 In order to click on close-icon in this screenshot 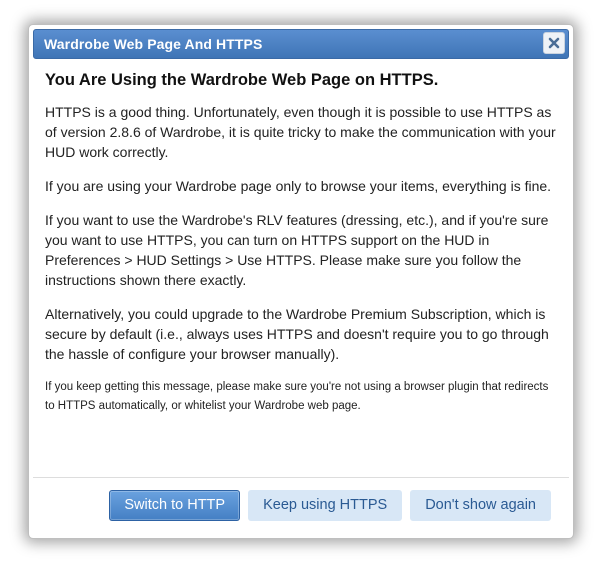, I will do `click(554, 43)`.